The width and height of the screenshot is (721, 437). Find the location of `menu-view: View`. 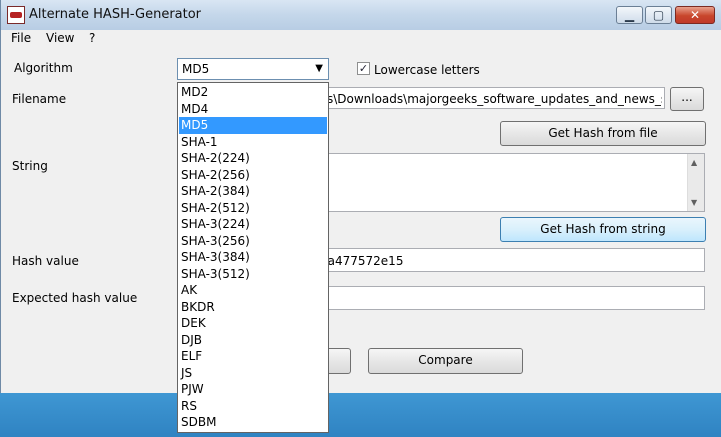

menu-view: View is located at coordinates (60, 38).